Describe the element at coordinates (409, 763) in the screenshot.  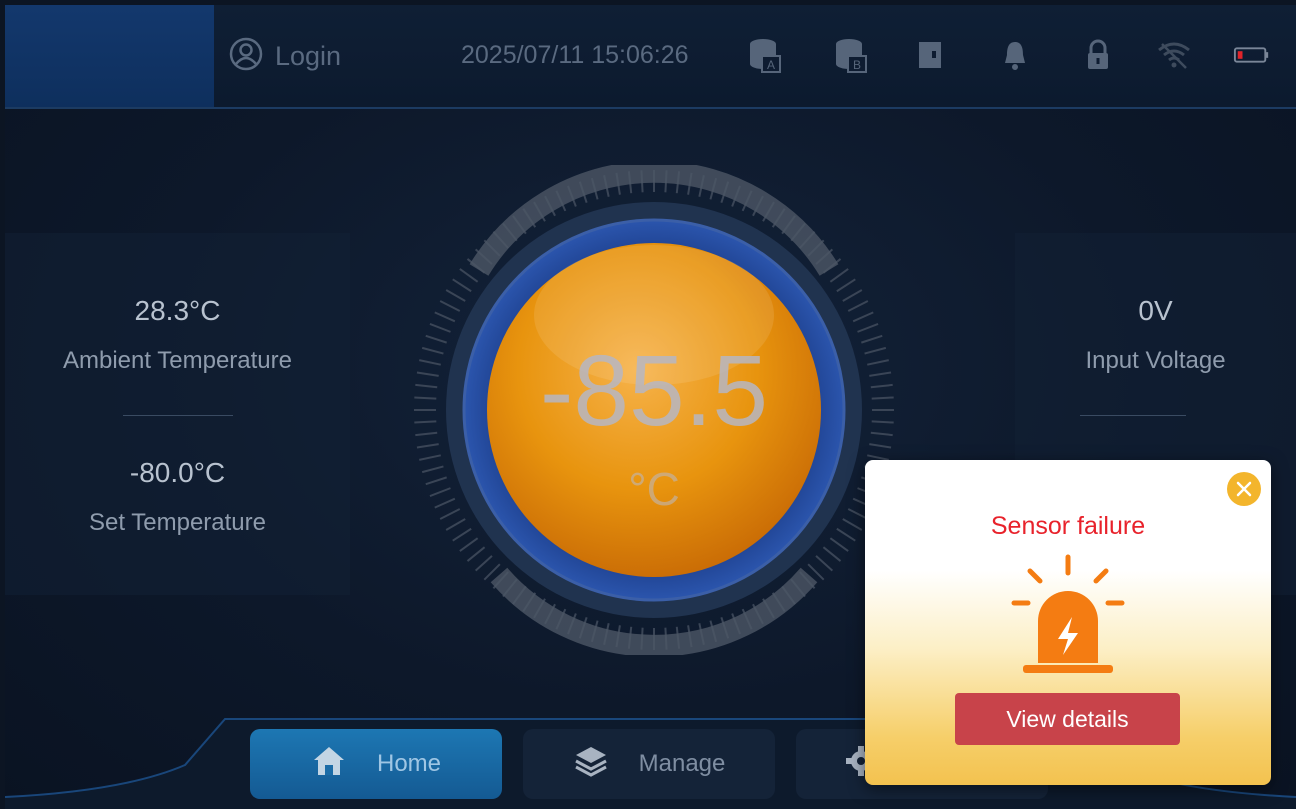
I see `nav-home-label: Home` at that location.